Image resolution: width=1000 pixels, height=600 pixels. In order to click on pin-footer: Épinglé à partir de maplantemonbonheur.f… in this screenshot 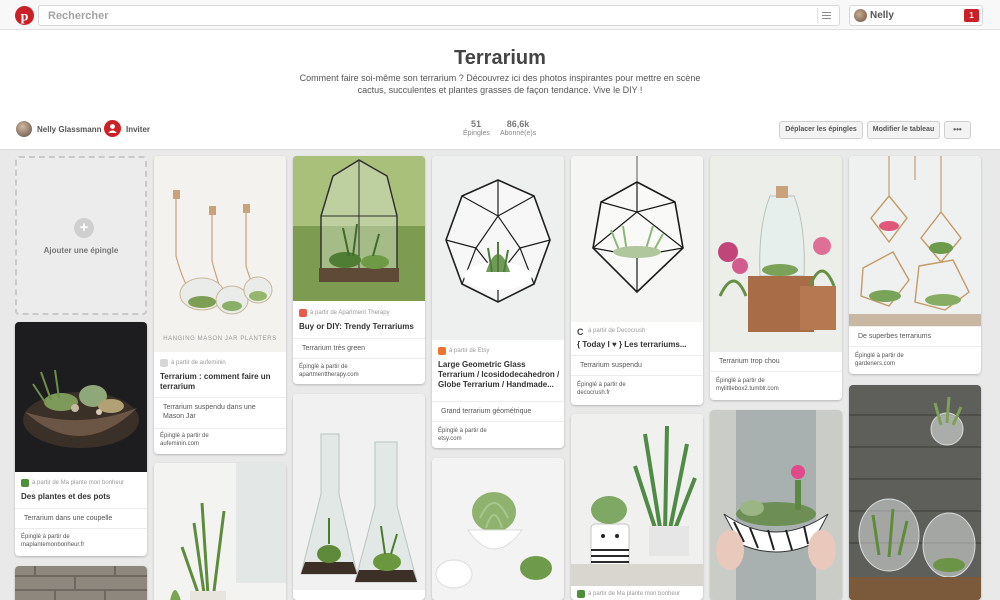, I will do `click(52, 541)`.